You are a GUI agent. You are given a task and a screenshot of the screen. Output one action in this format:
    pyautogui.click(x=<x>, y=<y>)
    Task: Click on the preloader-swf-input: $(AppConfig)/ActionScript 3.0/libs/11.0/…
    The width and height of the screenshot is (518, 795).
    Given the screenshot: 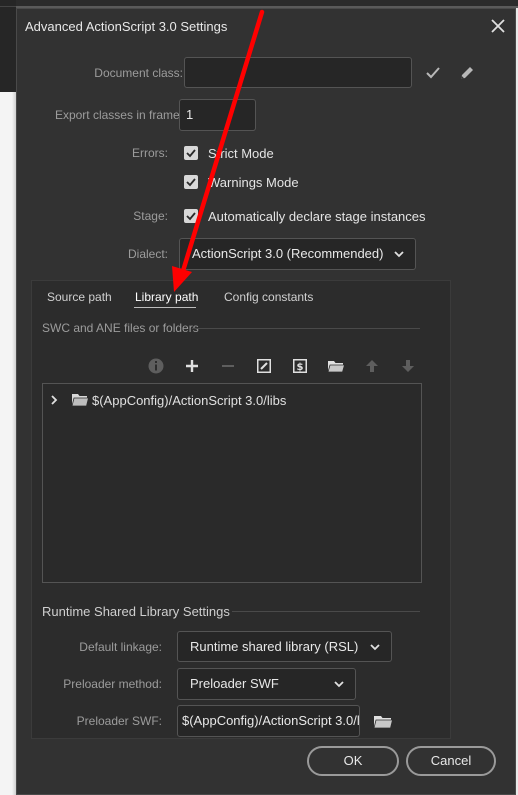 What is the action you would take?
    pyautogui.click(x=268, y=721)
    